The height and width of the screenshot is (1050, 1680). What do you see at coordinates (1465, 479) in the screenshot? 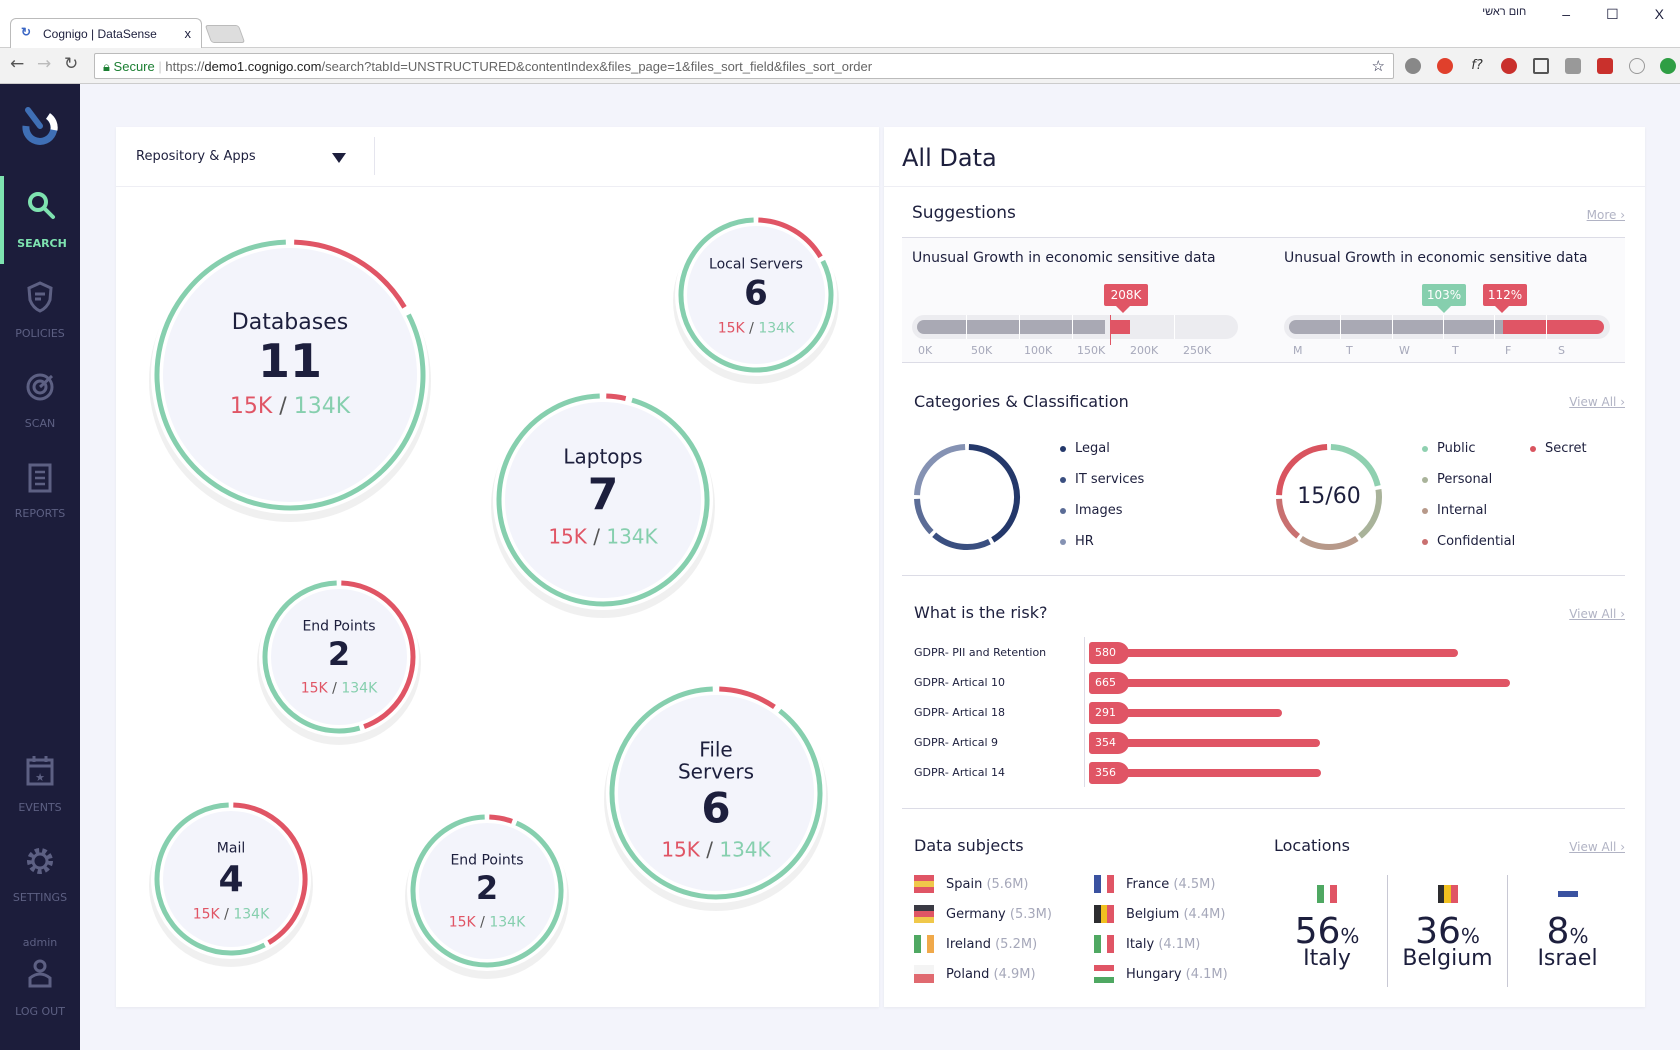
I see `legend-label: Personal` at bounding box center [1465, 479].